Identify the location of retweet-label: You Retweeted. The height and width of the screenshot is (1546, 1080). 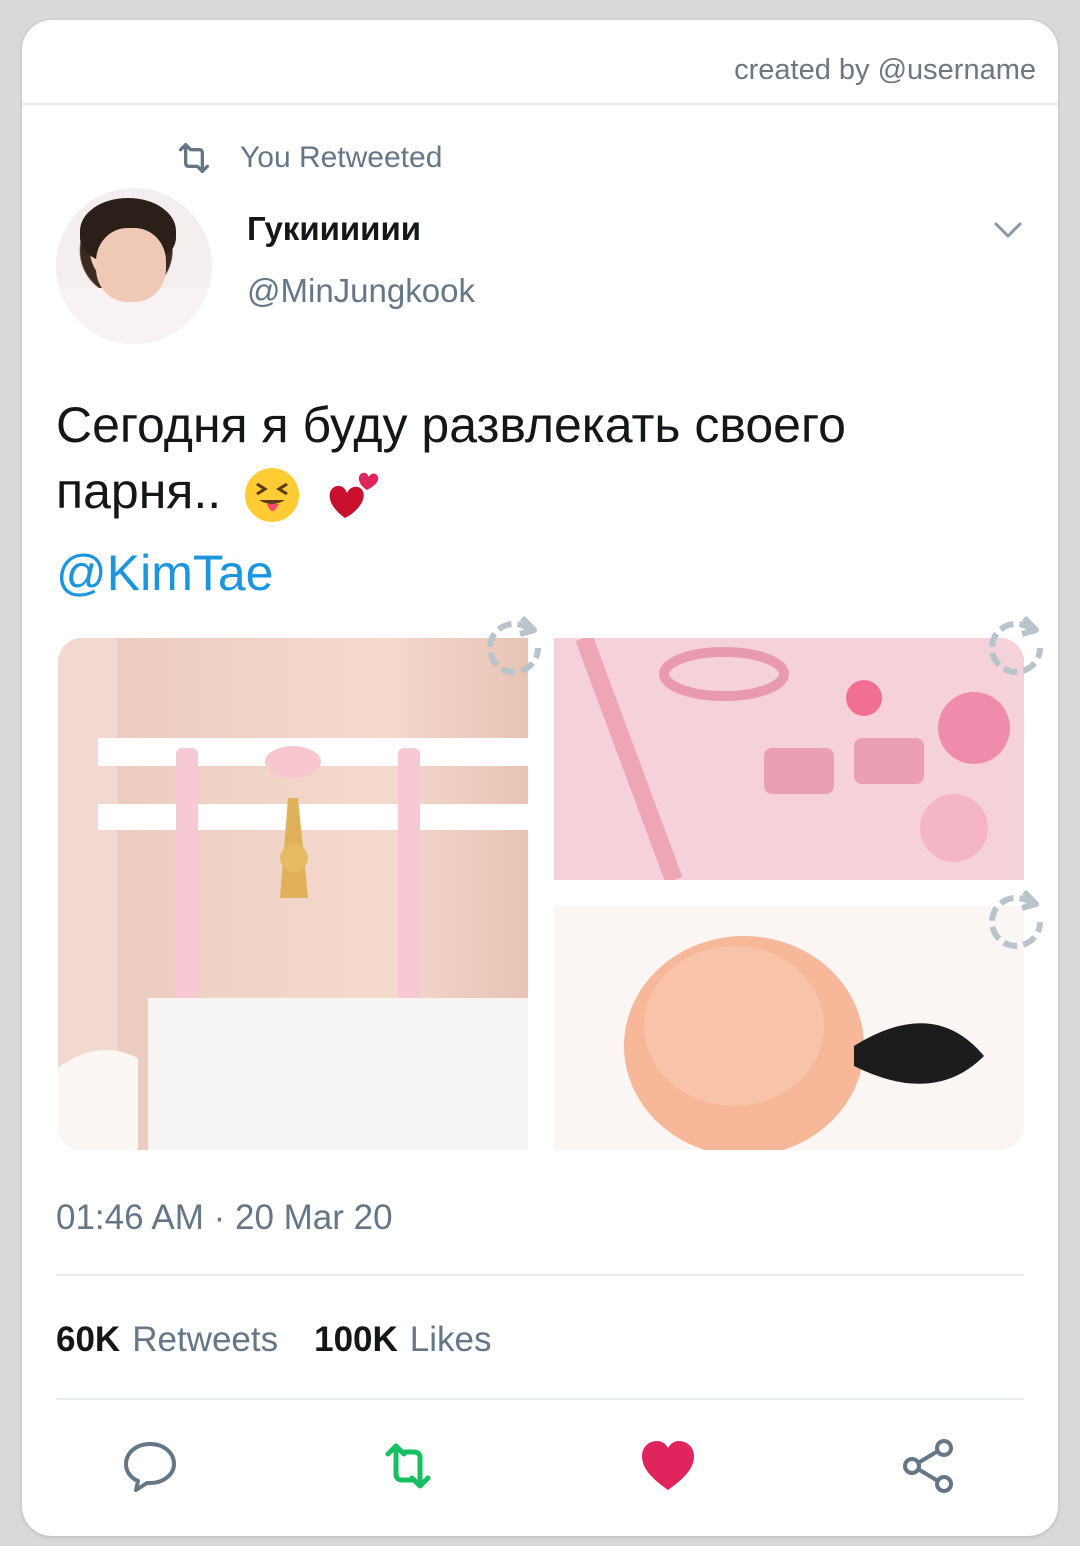
(341, 157).